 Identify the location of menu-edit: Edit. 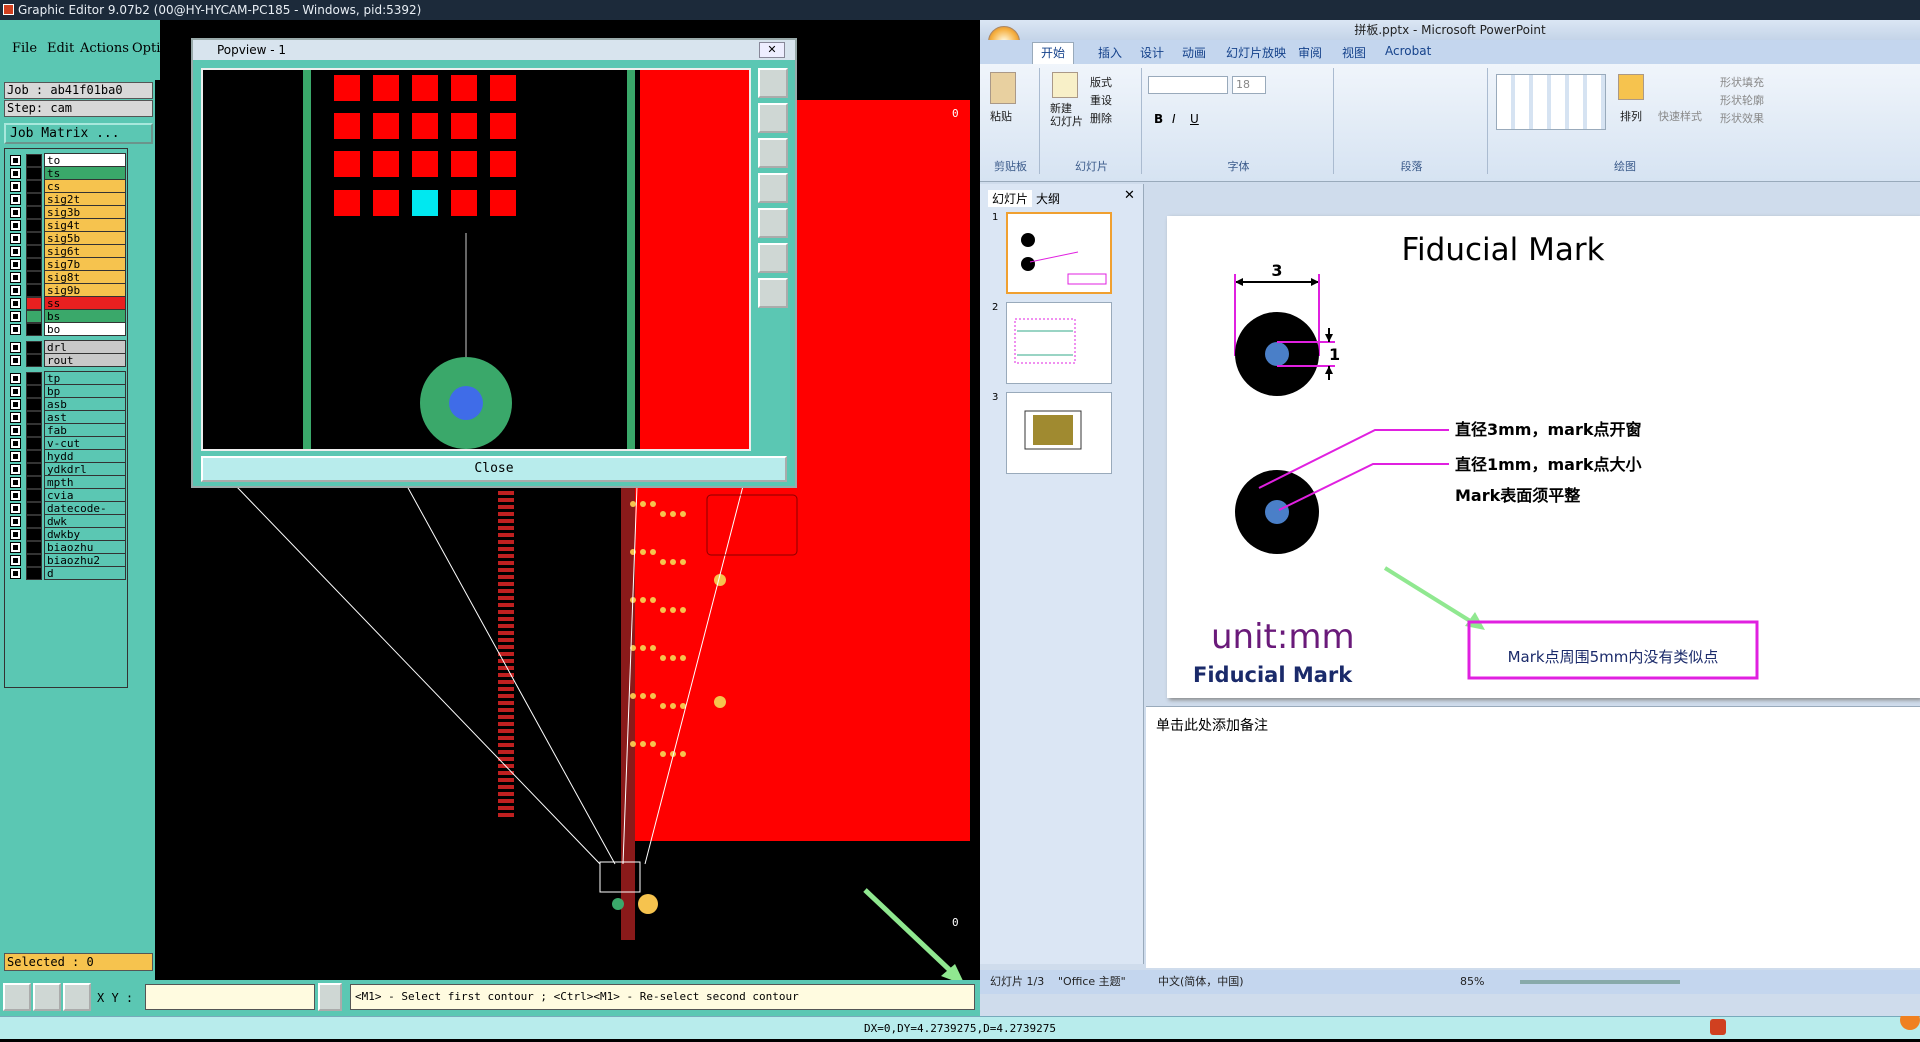
(60, 48).